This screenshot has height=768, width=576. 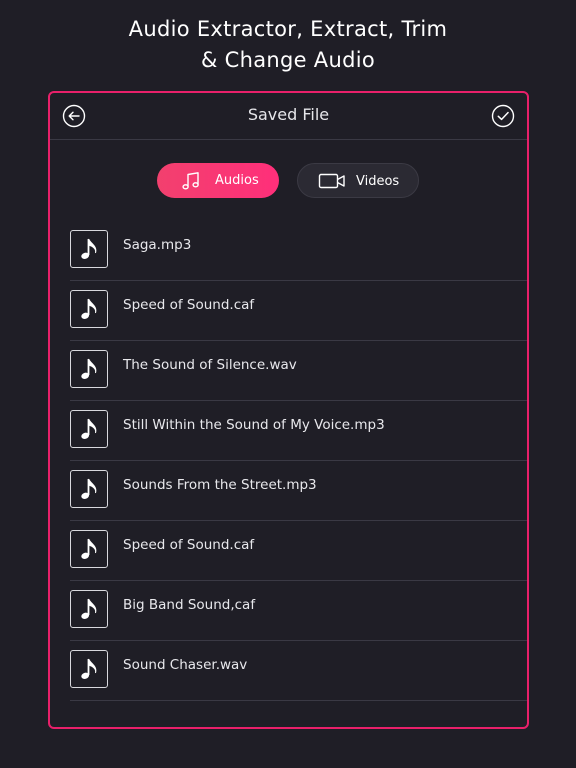 I want to click on tab-audios: Audios, so click(x=218, y=180).